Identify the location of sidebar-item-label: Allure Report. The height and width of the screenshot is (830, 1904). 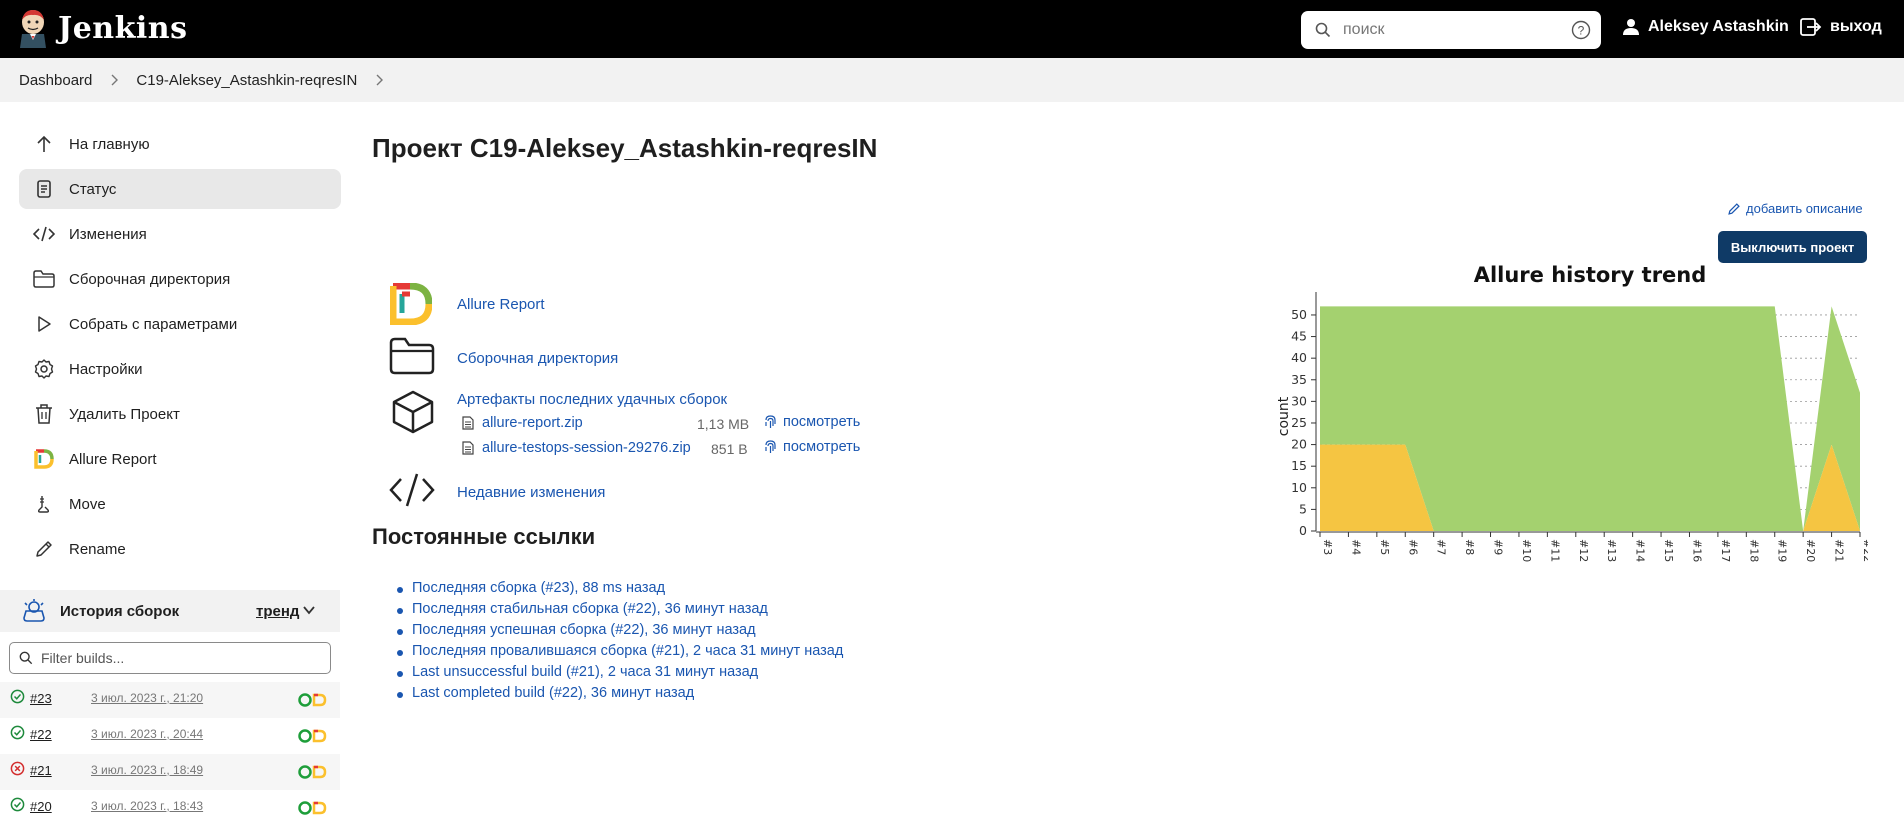
(113, 459).